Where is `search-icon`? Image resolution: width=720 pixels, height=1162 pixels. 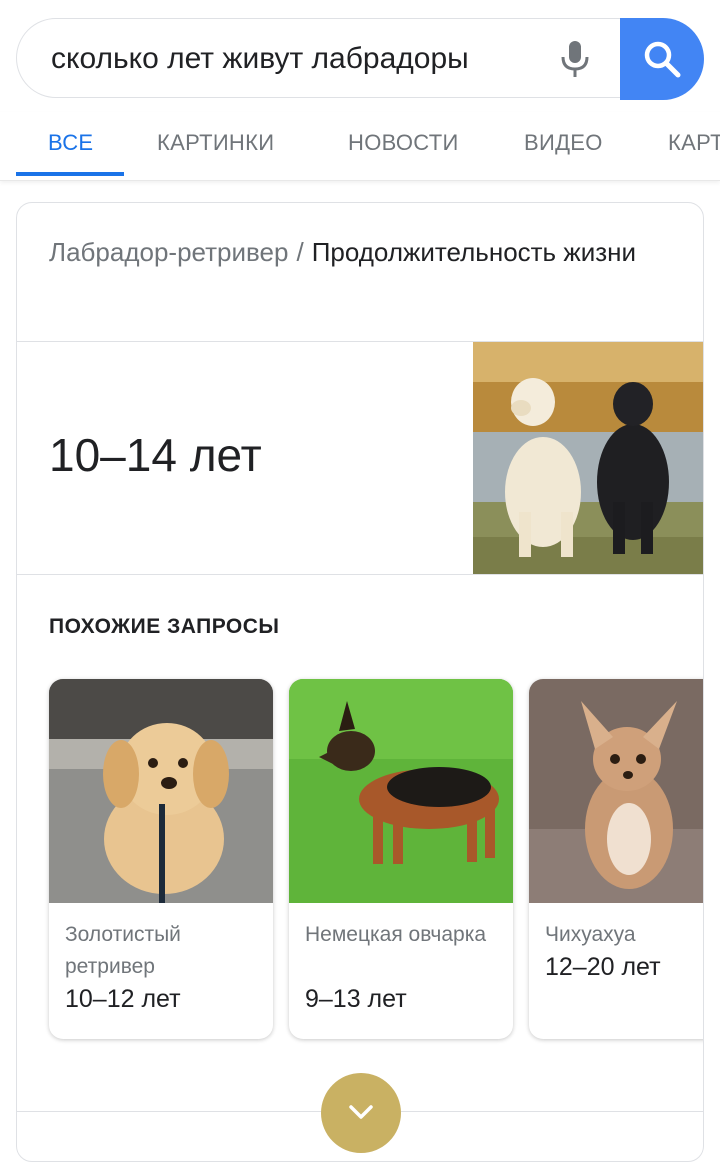 search-icon is located at coordinates (662, 59).